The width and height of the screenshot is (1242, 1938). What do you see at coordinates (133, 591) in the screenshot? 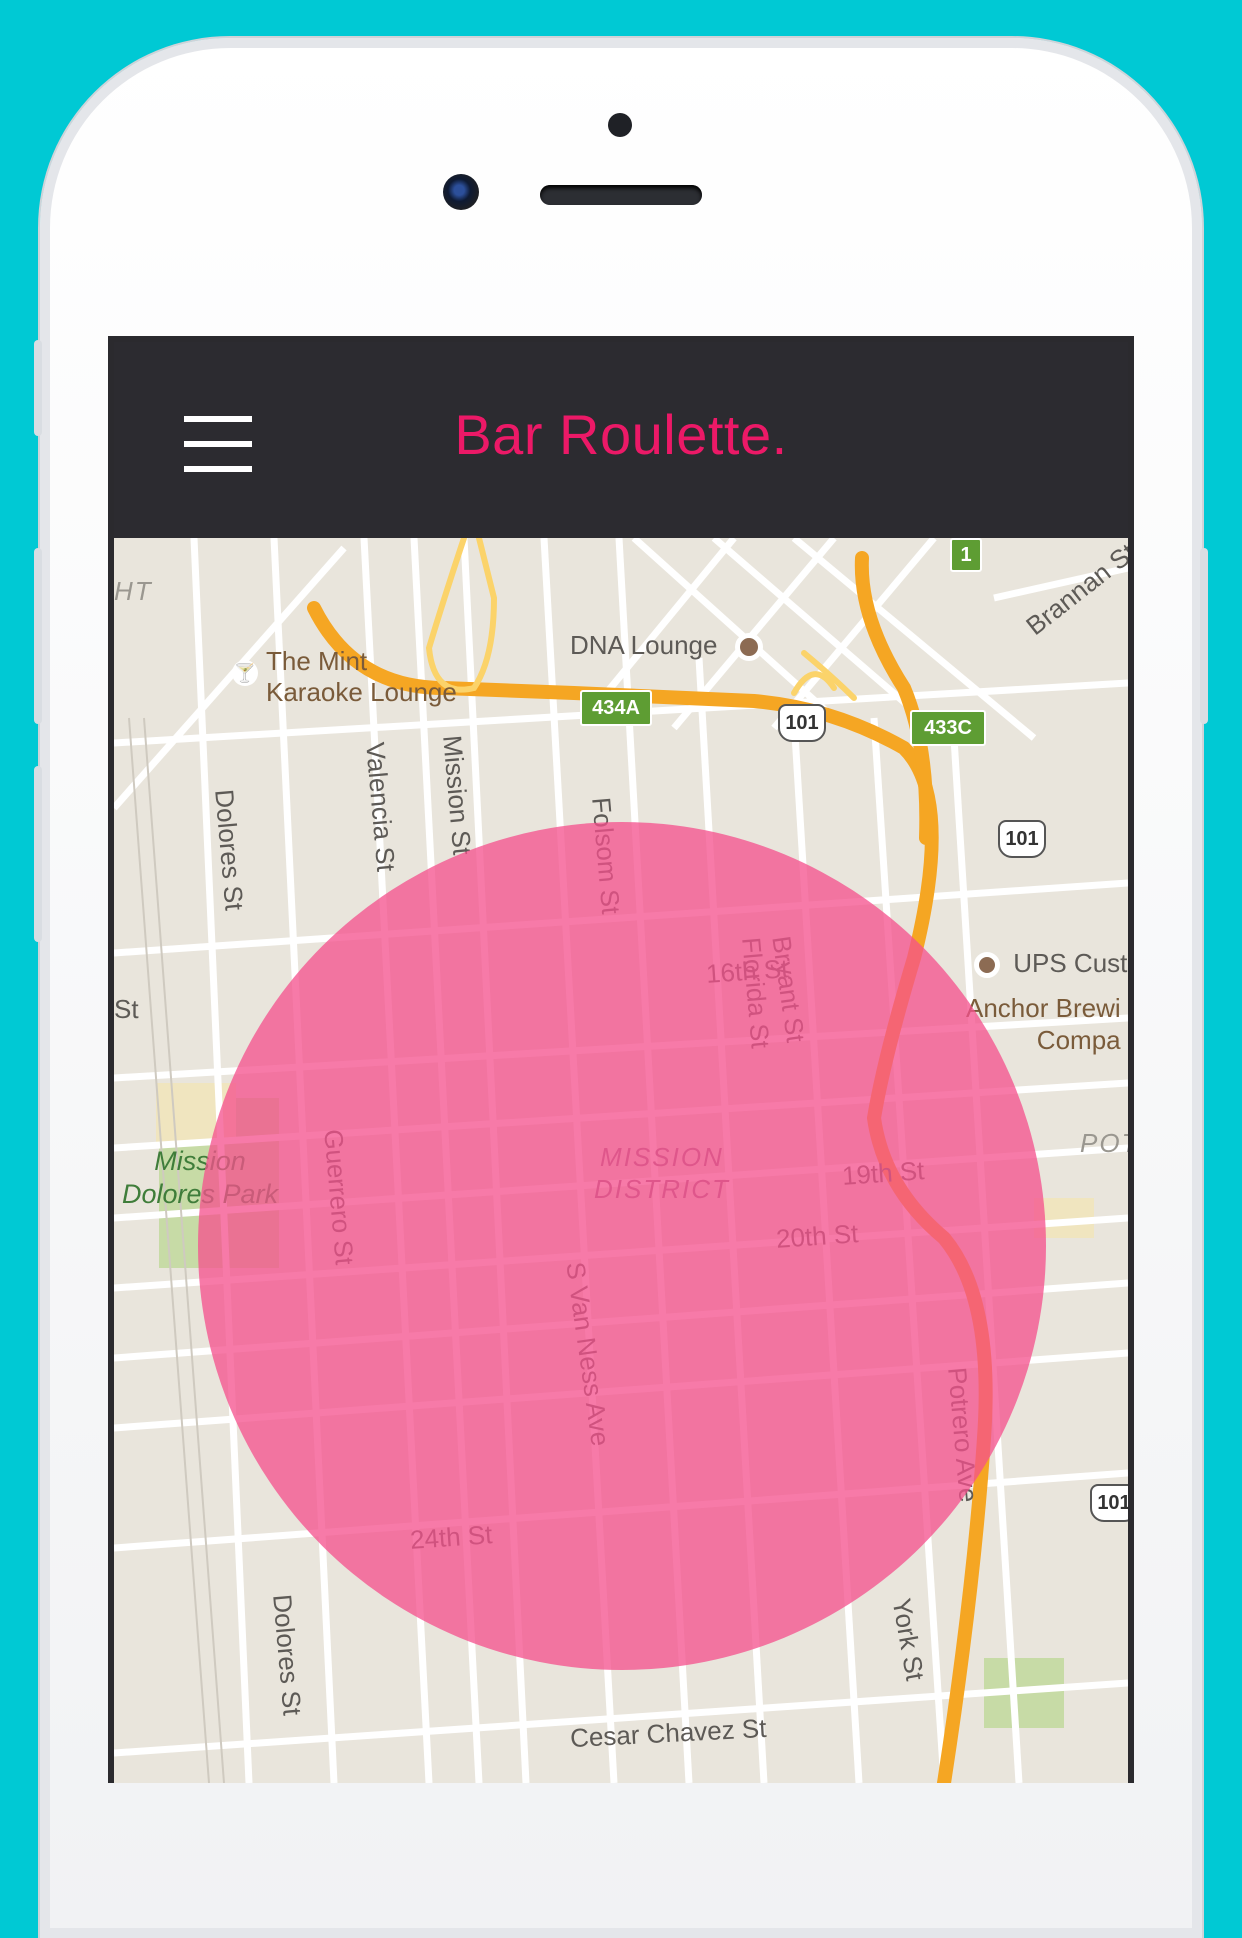
I see `neighborhood-label-ht: HT` at bounding box center [133, 591].